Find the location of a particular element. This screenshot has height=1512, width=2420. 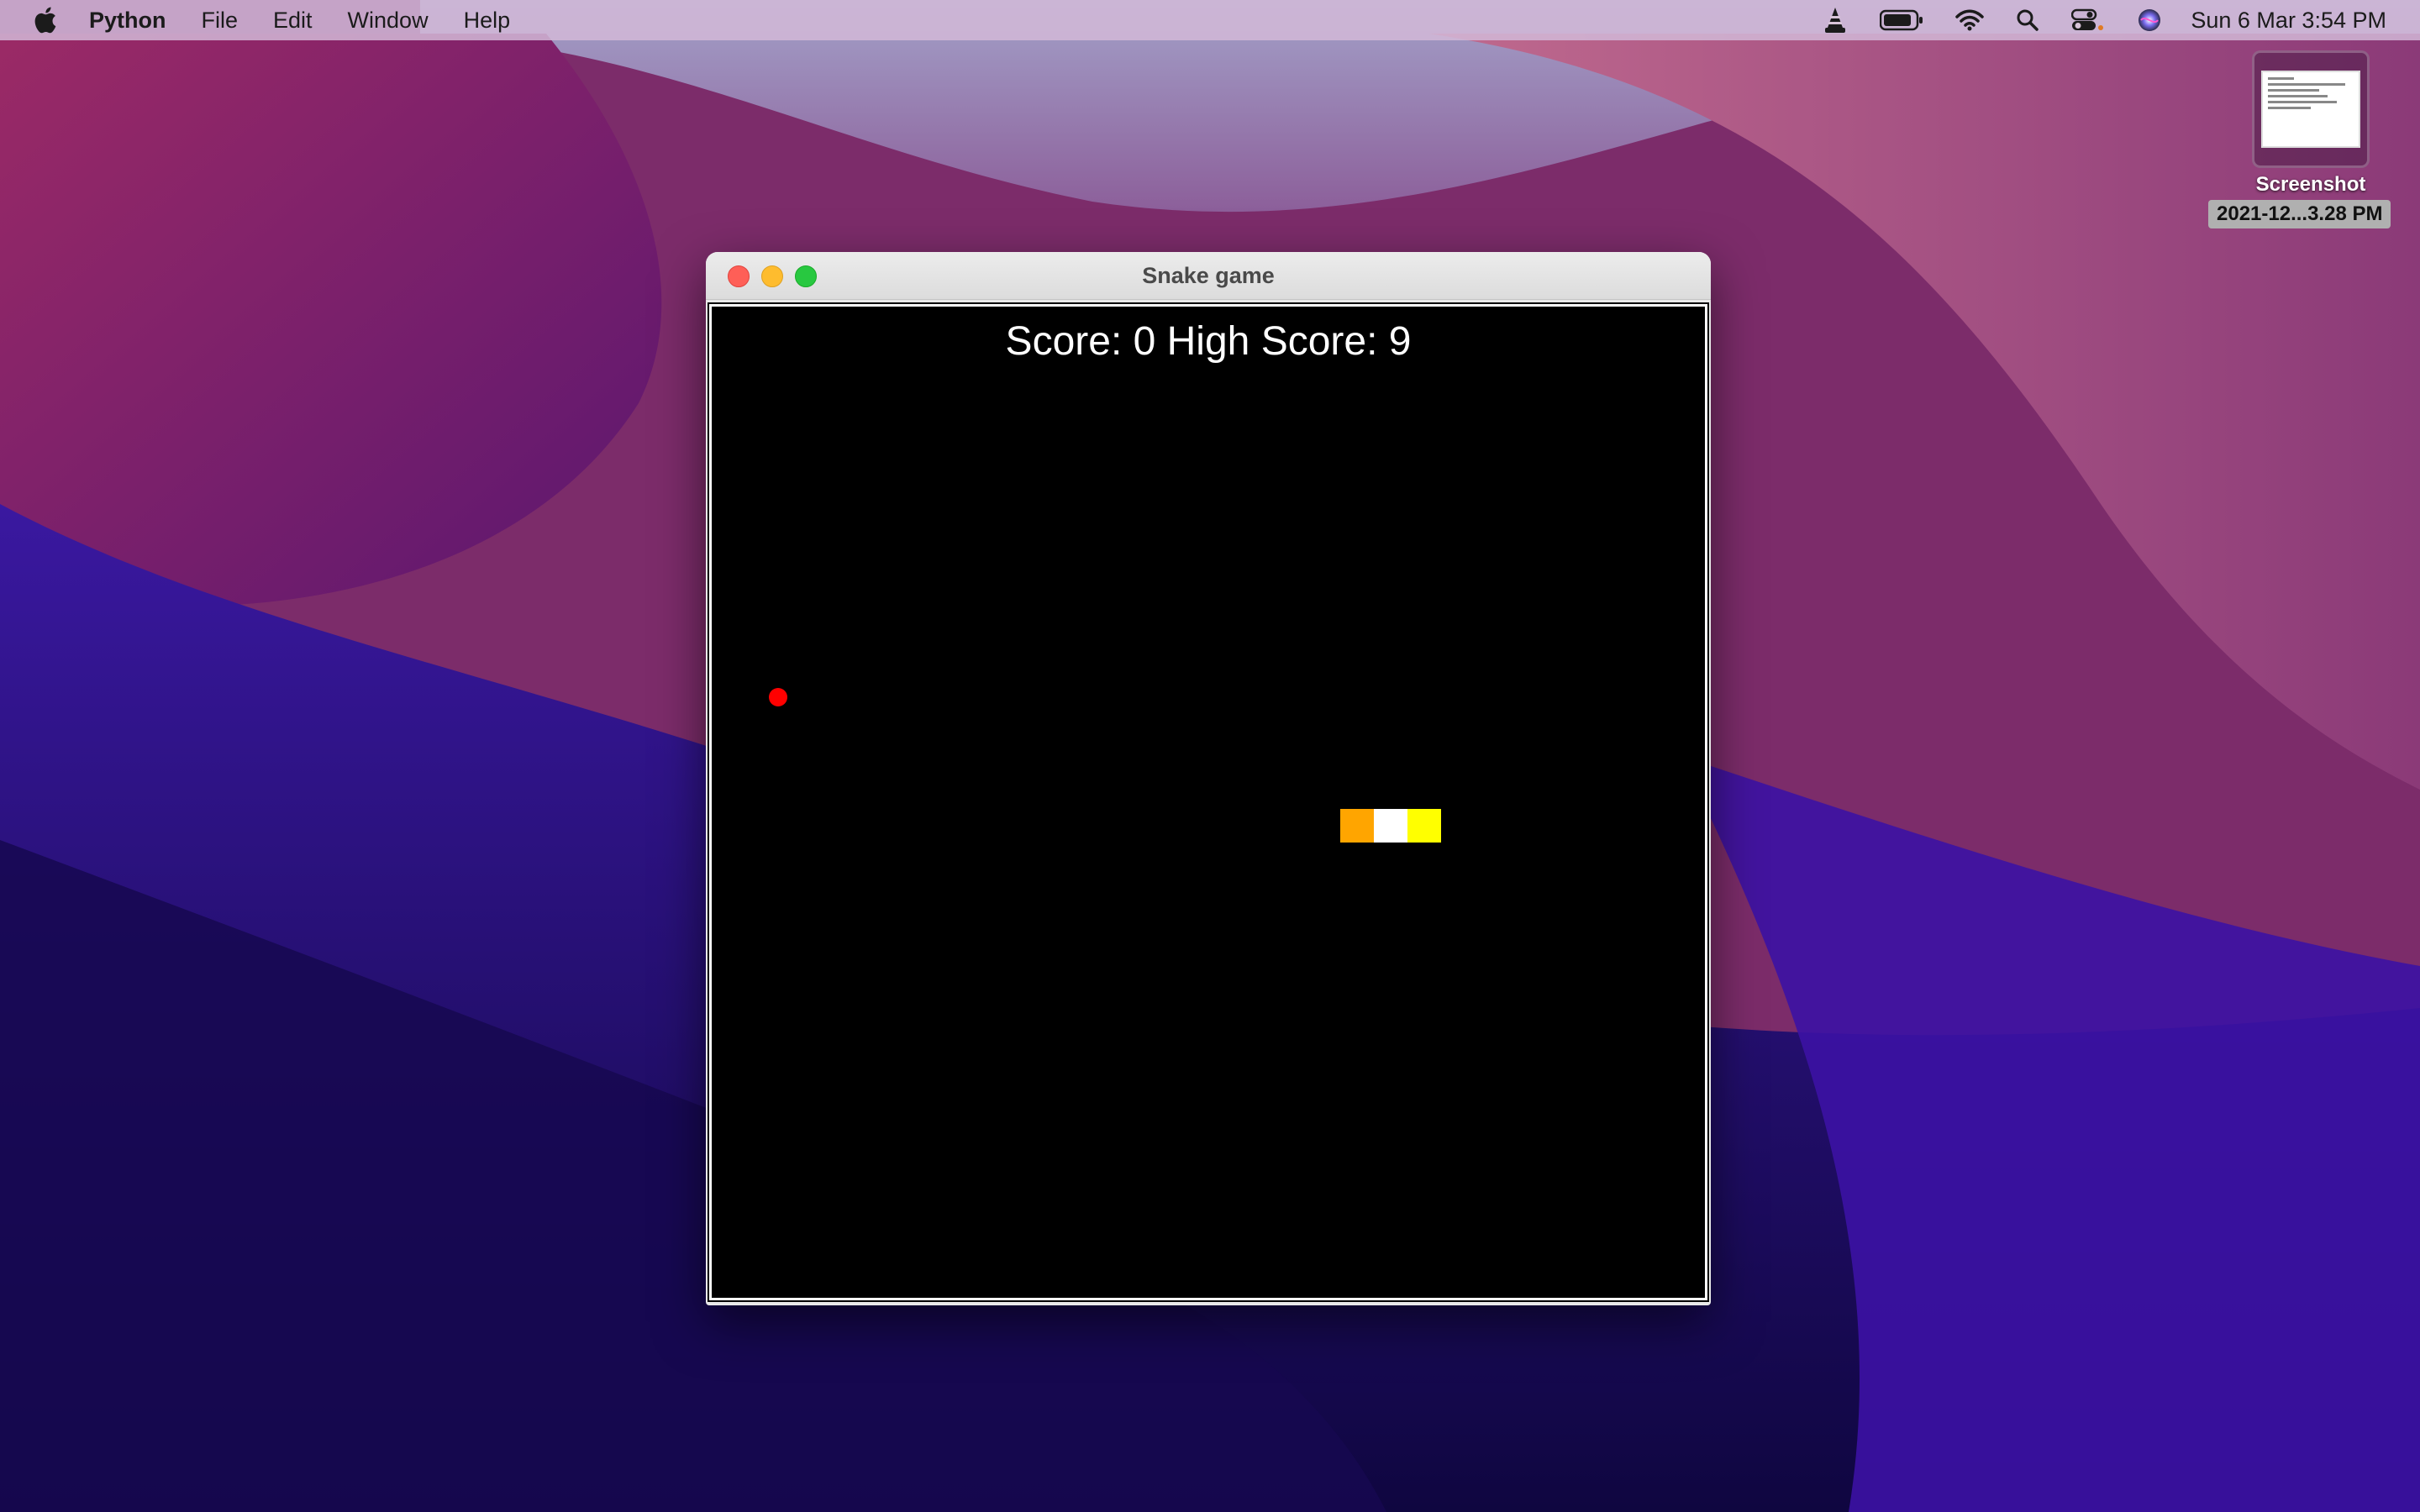

snake-food is located at coordinates (778, 697).